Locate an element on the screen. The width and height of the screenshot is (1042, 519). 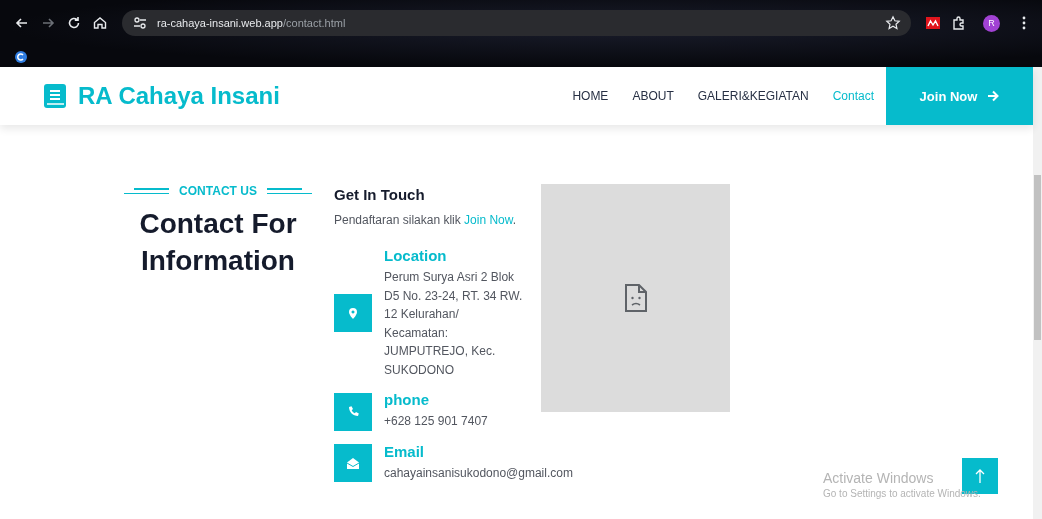
contact-text: Perum Surya Asri 2 Blok D5 No. 23-24, RT. 34 RW. 12 Kelurahan/ Kecamatan: JUMPUTREJO, Kec. SUKODONO is located at coordinates (454, 324).